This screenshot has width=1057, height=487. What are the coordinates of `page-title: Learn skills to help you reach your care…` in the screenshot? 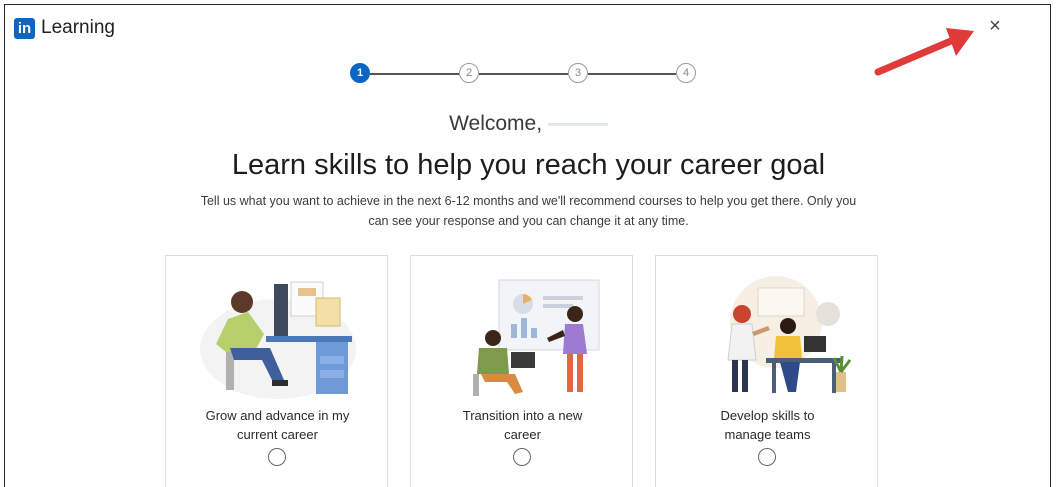 It's located at (528, 165).